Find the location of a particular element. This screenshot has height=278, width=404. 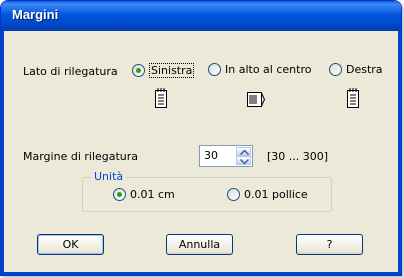

cancel-button: Annulla is located at coordinates (199, 244).